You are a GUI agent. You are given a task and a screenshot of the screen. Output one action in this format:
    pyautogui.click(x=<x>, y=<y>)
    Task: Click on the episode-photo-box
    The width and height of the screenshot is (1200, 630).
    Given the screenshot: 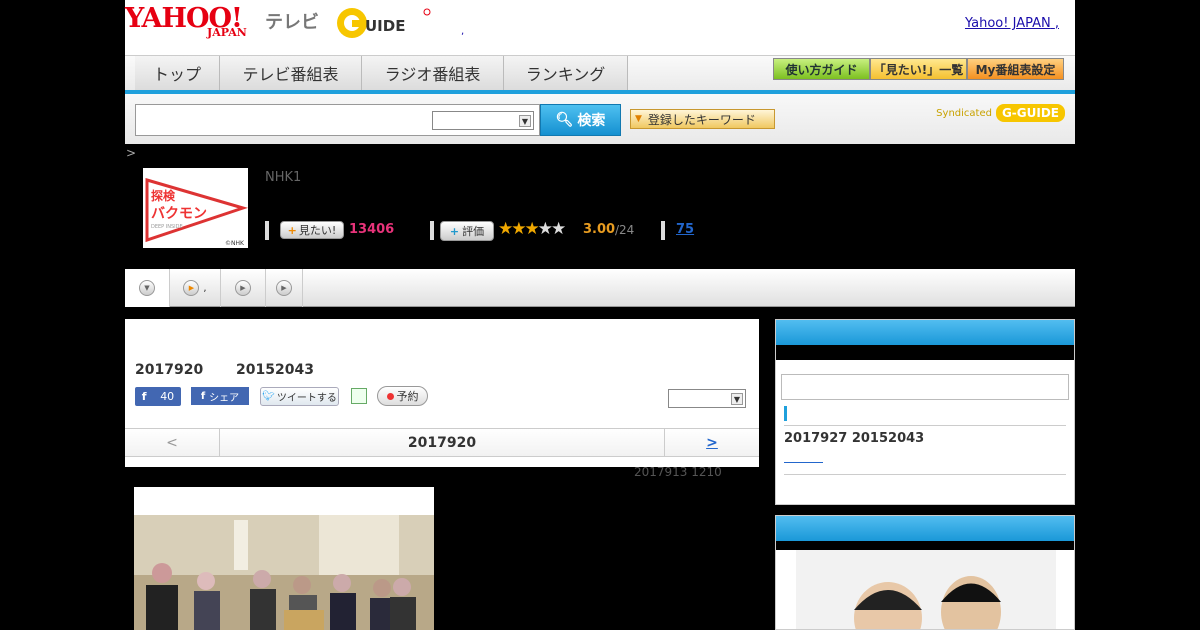 What is the action you would take?
    pyautogui.click(x=284, y=558)
    